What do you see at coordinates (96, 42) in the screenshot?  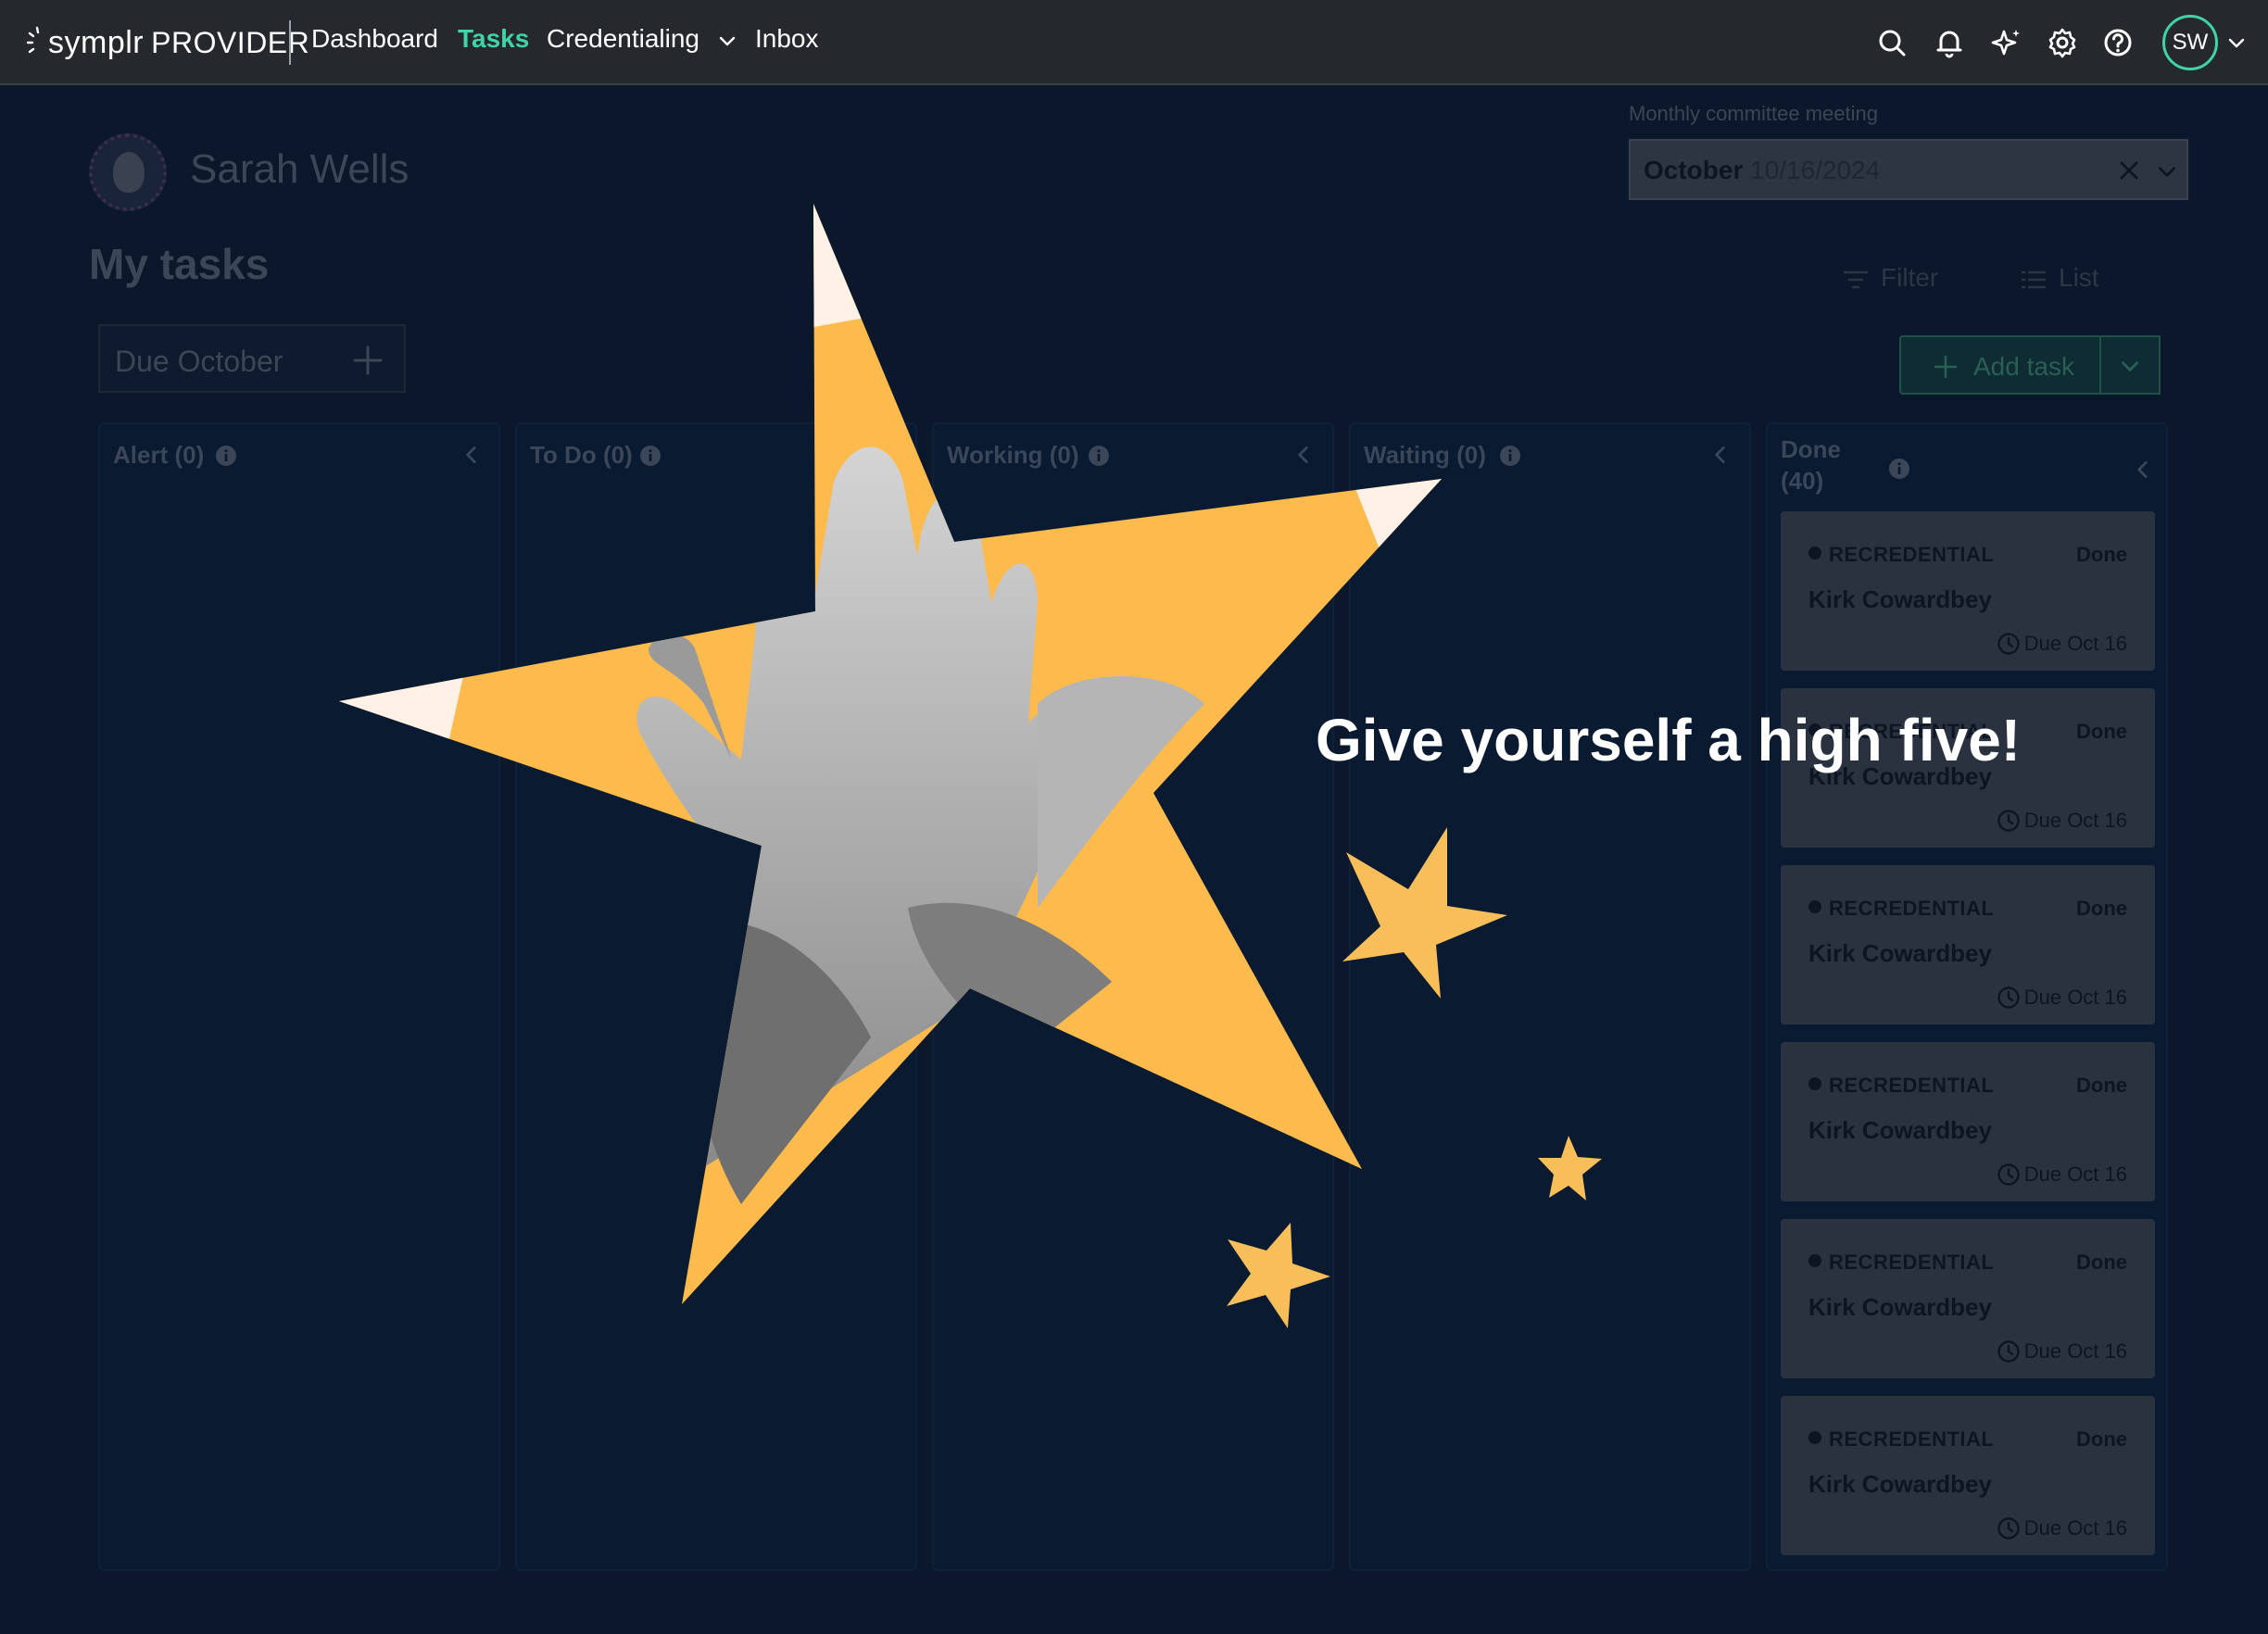 I see `brand-name: symplr` at bounding box center [96, 42].